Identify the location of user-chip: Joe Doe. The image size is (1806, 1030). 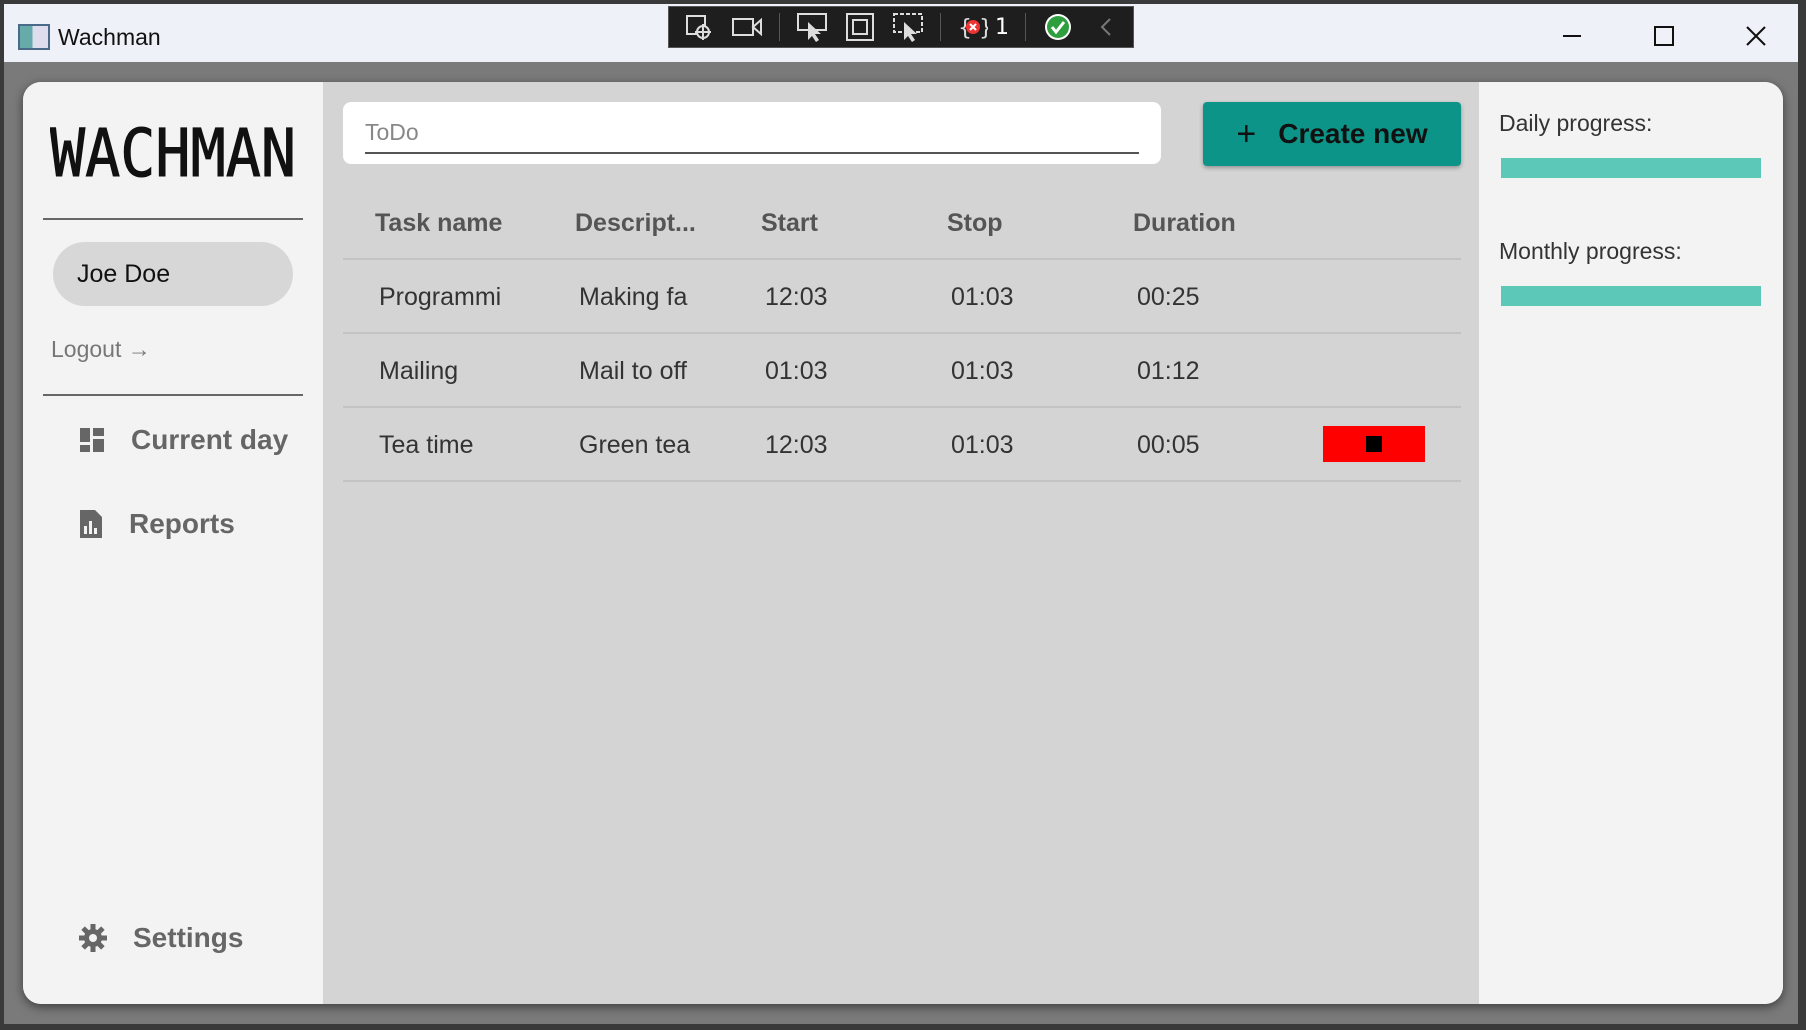
(173, 274).